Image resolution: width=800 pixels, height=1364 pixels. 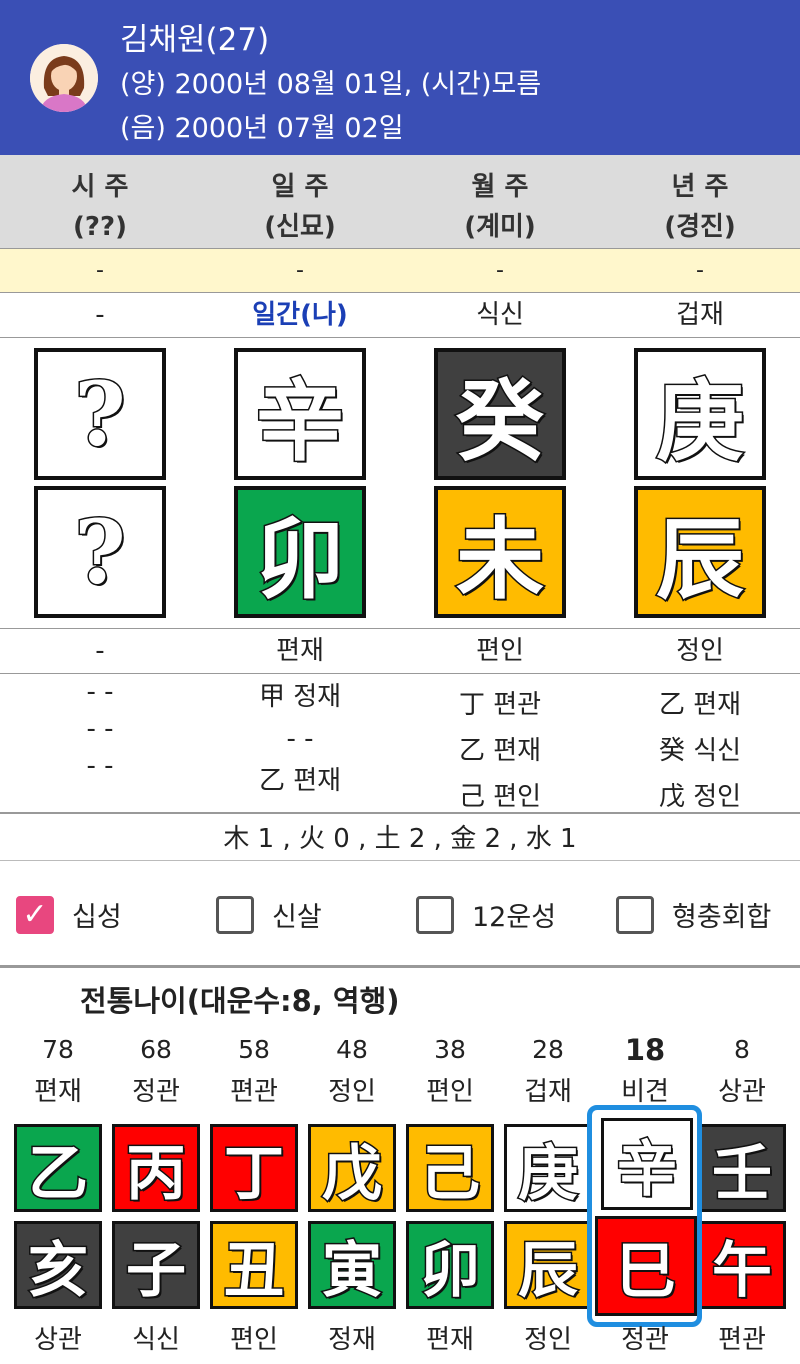 What do you see at coordinates (100, 207) in the screenshot?
I see `pillar-title-hour: 시 주 (??)` at bounding box center [100, 207].